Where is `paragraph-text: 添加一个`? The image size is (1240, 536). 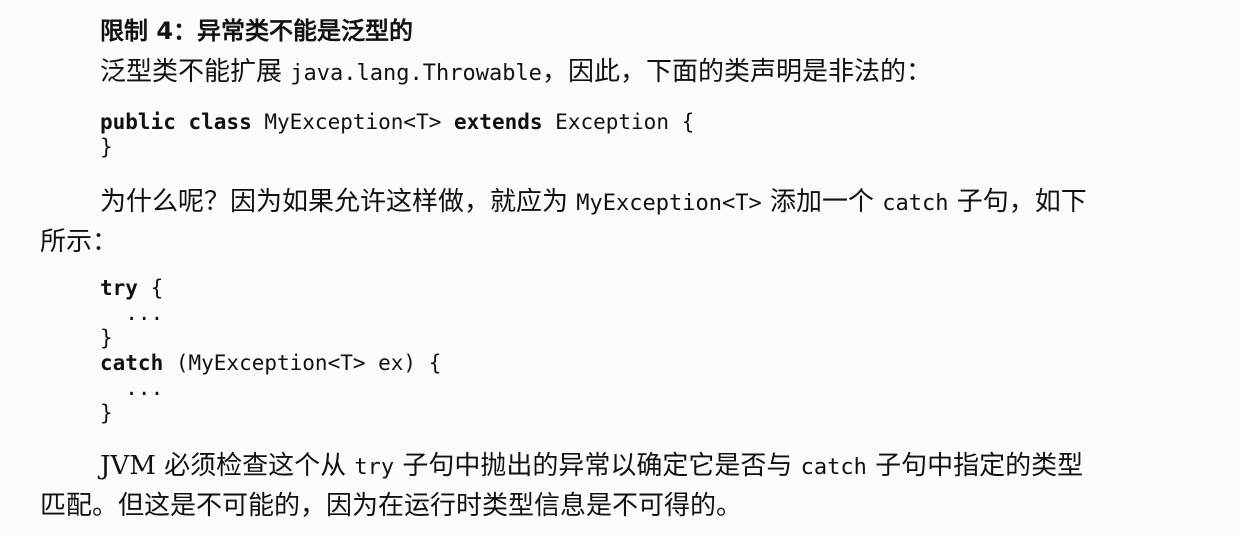 paragraph-text: 添加一个 is located at coordinates (822, 202).